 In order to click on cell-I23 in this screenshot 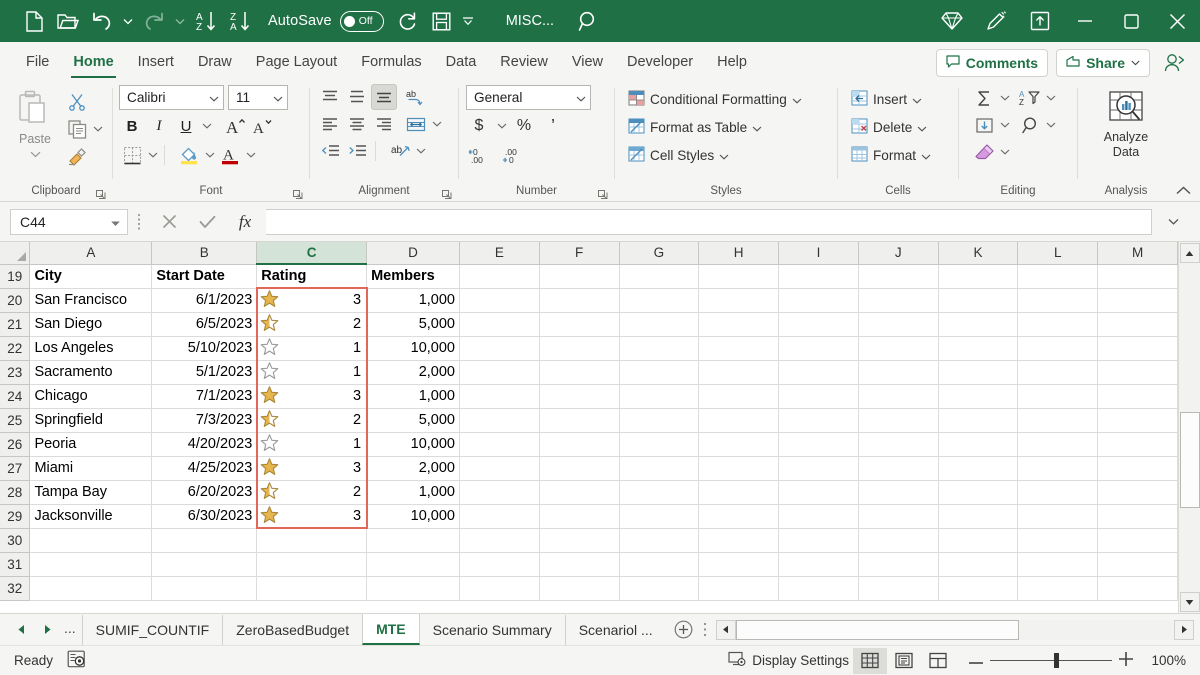, I will do `click(818, 372)`.